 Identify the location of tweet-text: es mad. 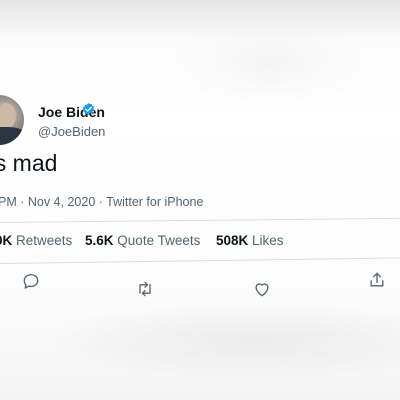
(29, 163).